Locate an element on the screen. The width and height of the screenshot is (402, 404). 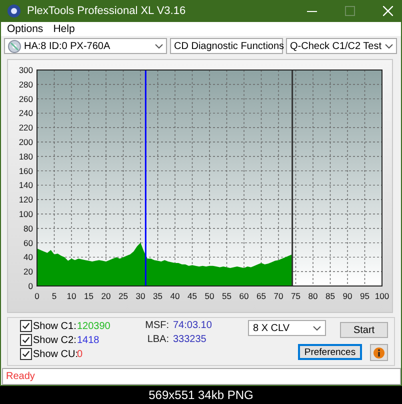
menu-item: Help is located at coordinates (64, 28).